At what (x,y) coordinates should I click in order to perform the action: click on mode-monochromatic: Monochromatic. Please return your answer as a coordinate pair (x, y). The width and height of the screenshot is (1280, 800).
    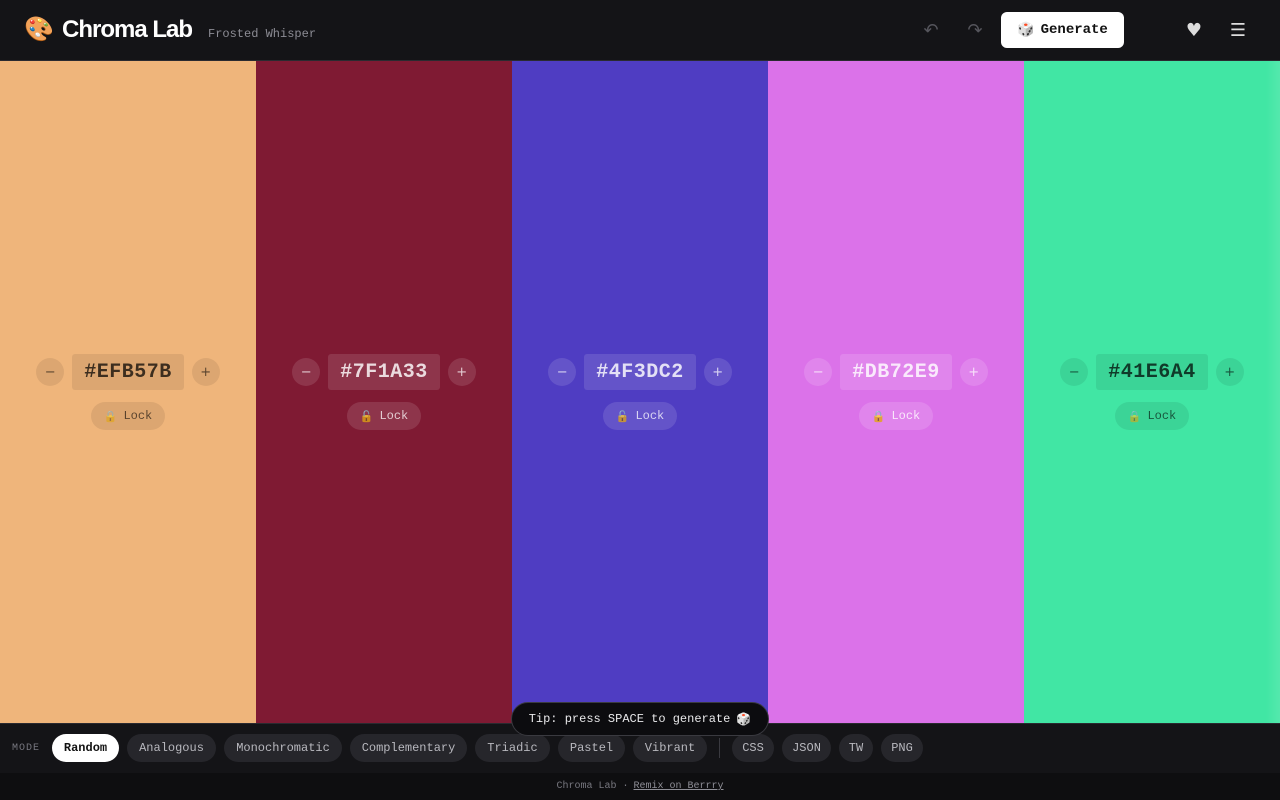
    Looking at the image, I should click on (283, 748).